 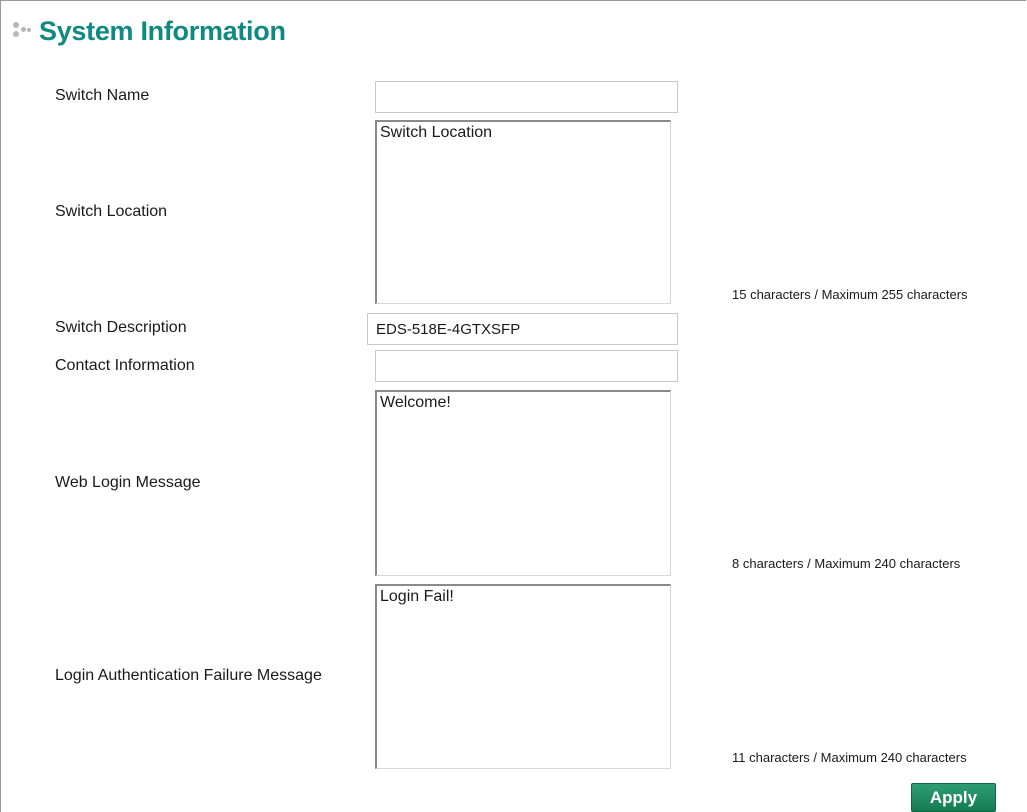 What do you see at coordinates (846, 563) in the screenshot?
I see `web-login-message-counter: 8 characters / Maximum 240 characters` at bounding box center [846, 563].